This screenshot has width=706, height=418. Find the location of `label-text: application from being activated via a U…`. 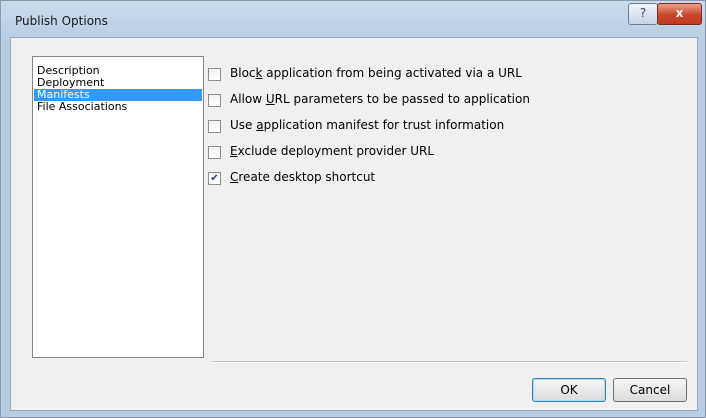

label-text: application from being activated via a U… is located at coordinates (392, 73).